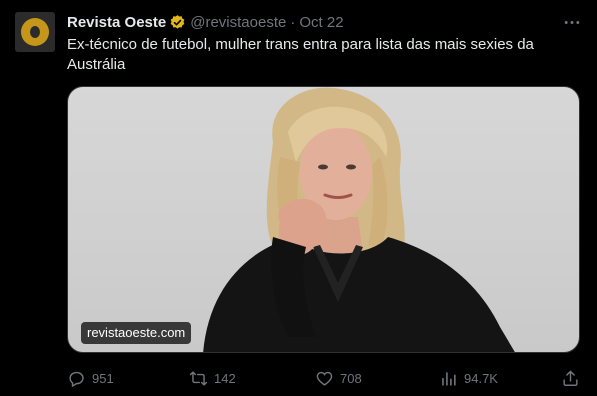 This screenshot has height=396, width=597. Describe the element at coordinates (103, 378) in the screenshot. I see `reply-count: 951` at that location.